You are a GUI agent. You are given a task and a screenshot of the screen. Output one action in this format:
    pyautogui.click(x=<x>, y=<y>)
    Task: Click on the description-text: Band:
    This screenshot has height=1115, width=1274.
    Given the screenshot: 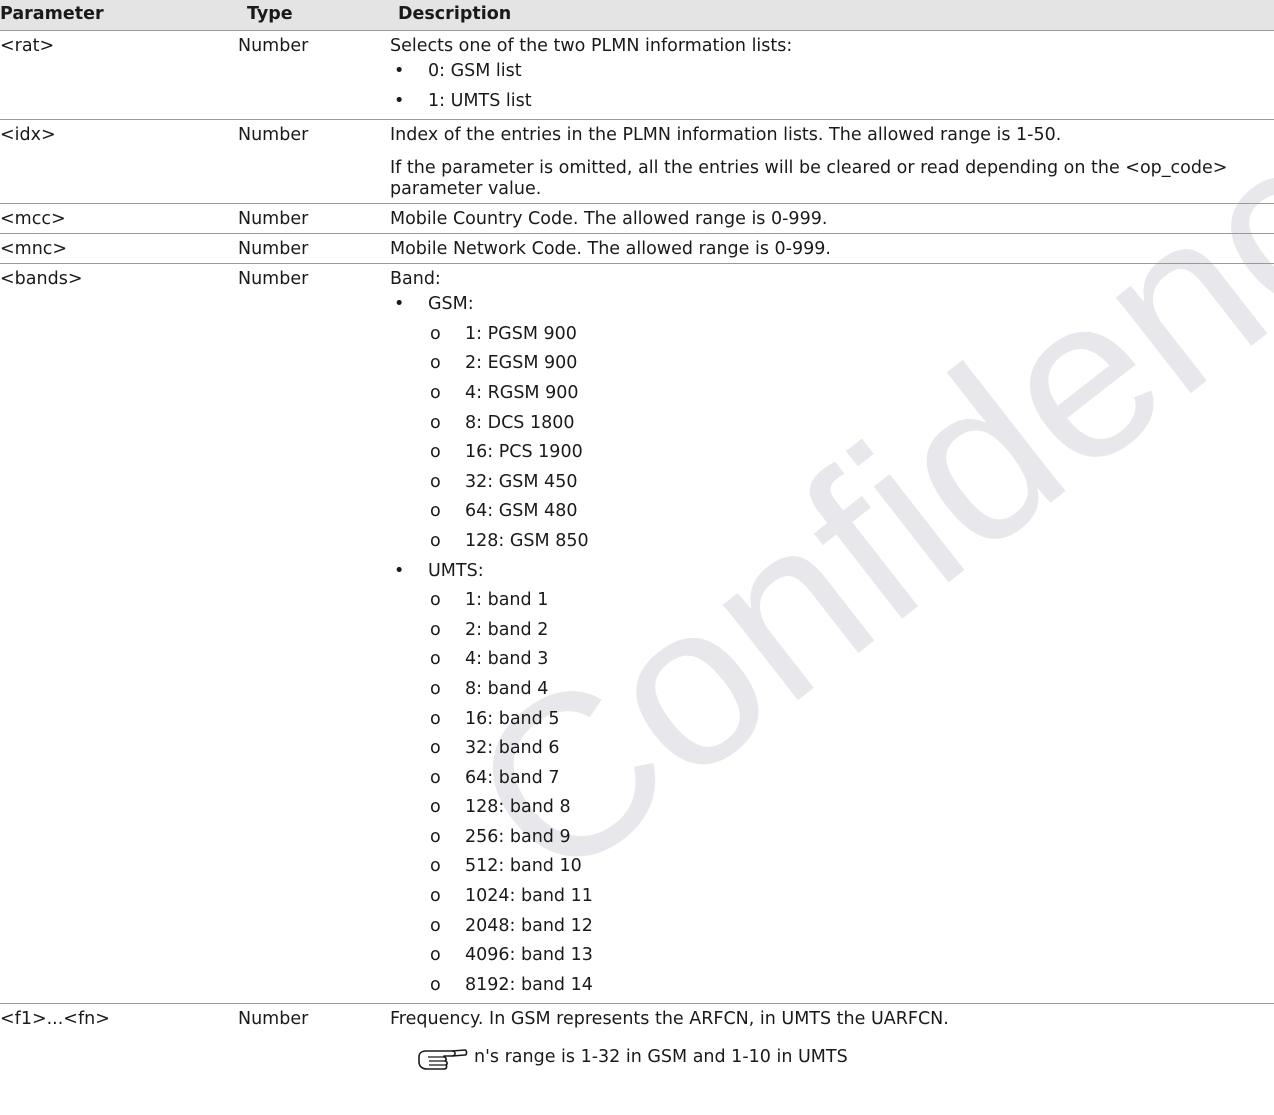 What is the action you would take?
    pyautogui.click(x=415, y=279)
    